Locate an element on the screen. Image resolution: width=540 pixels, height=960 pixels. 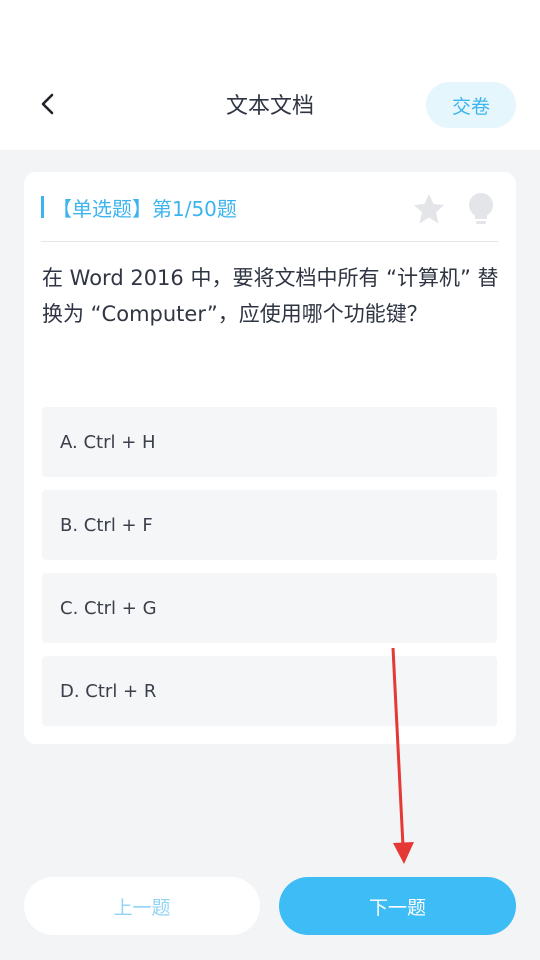
option-c: C. Ctrl + G is located at coordinates (269, 608).